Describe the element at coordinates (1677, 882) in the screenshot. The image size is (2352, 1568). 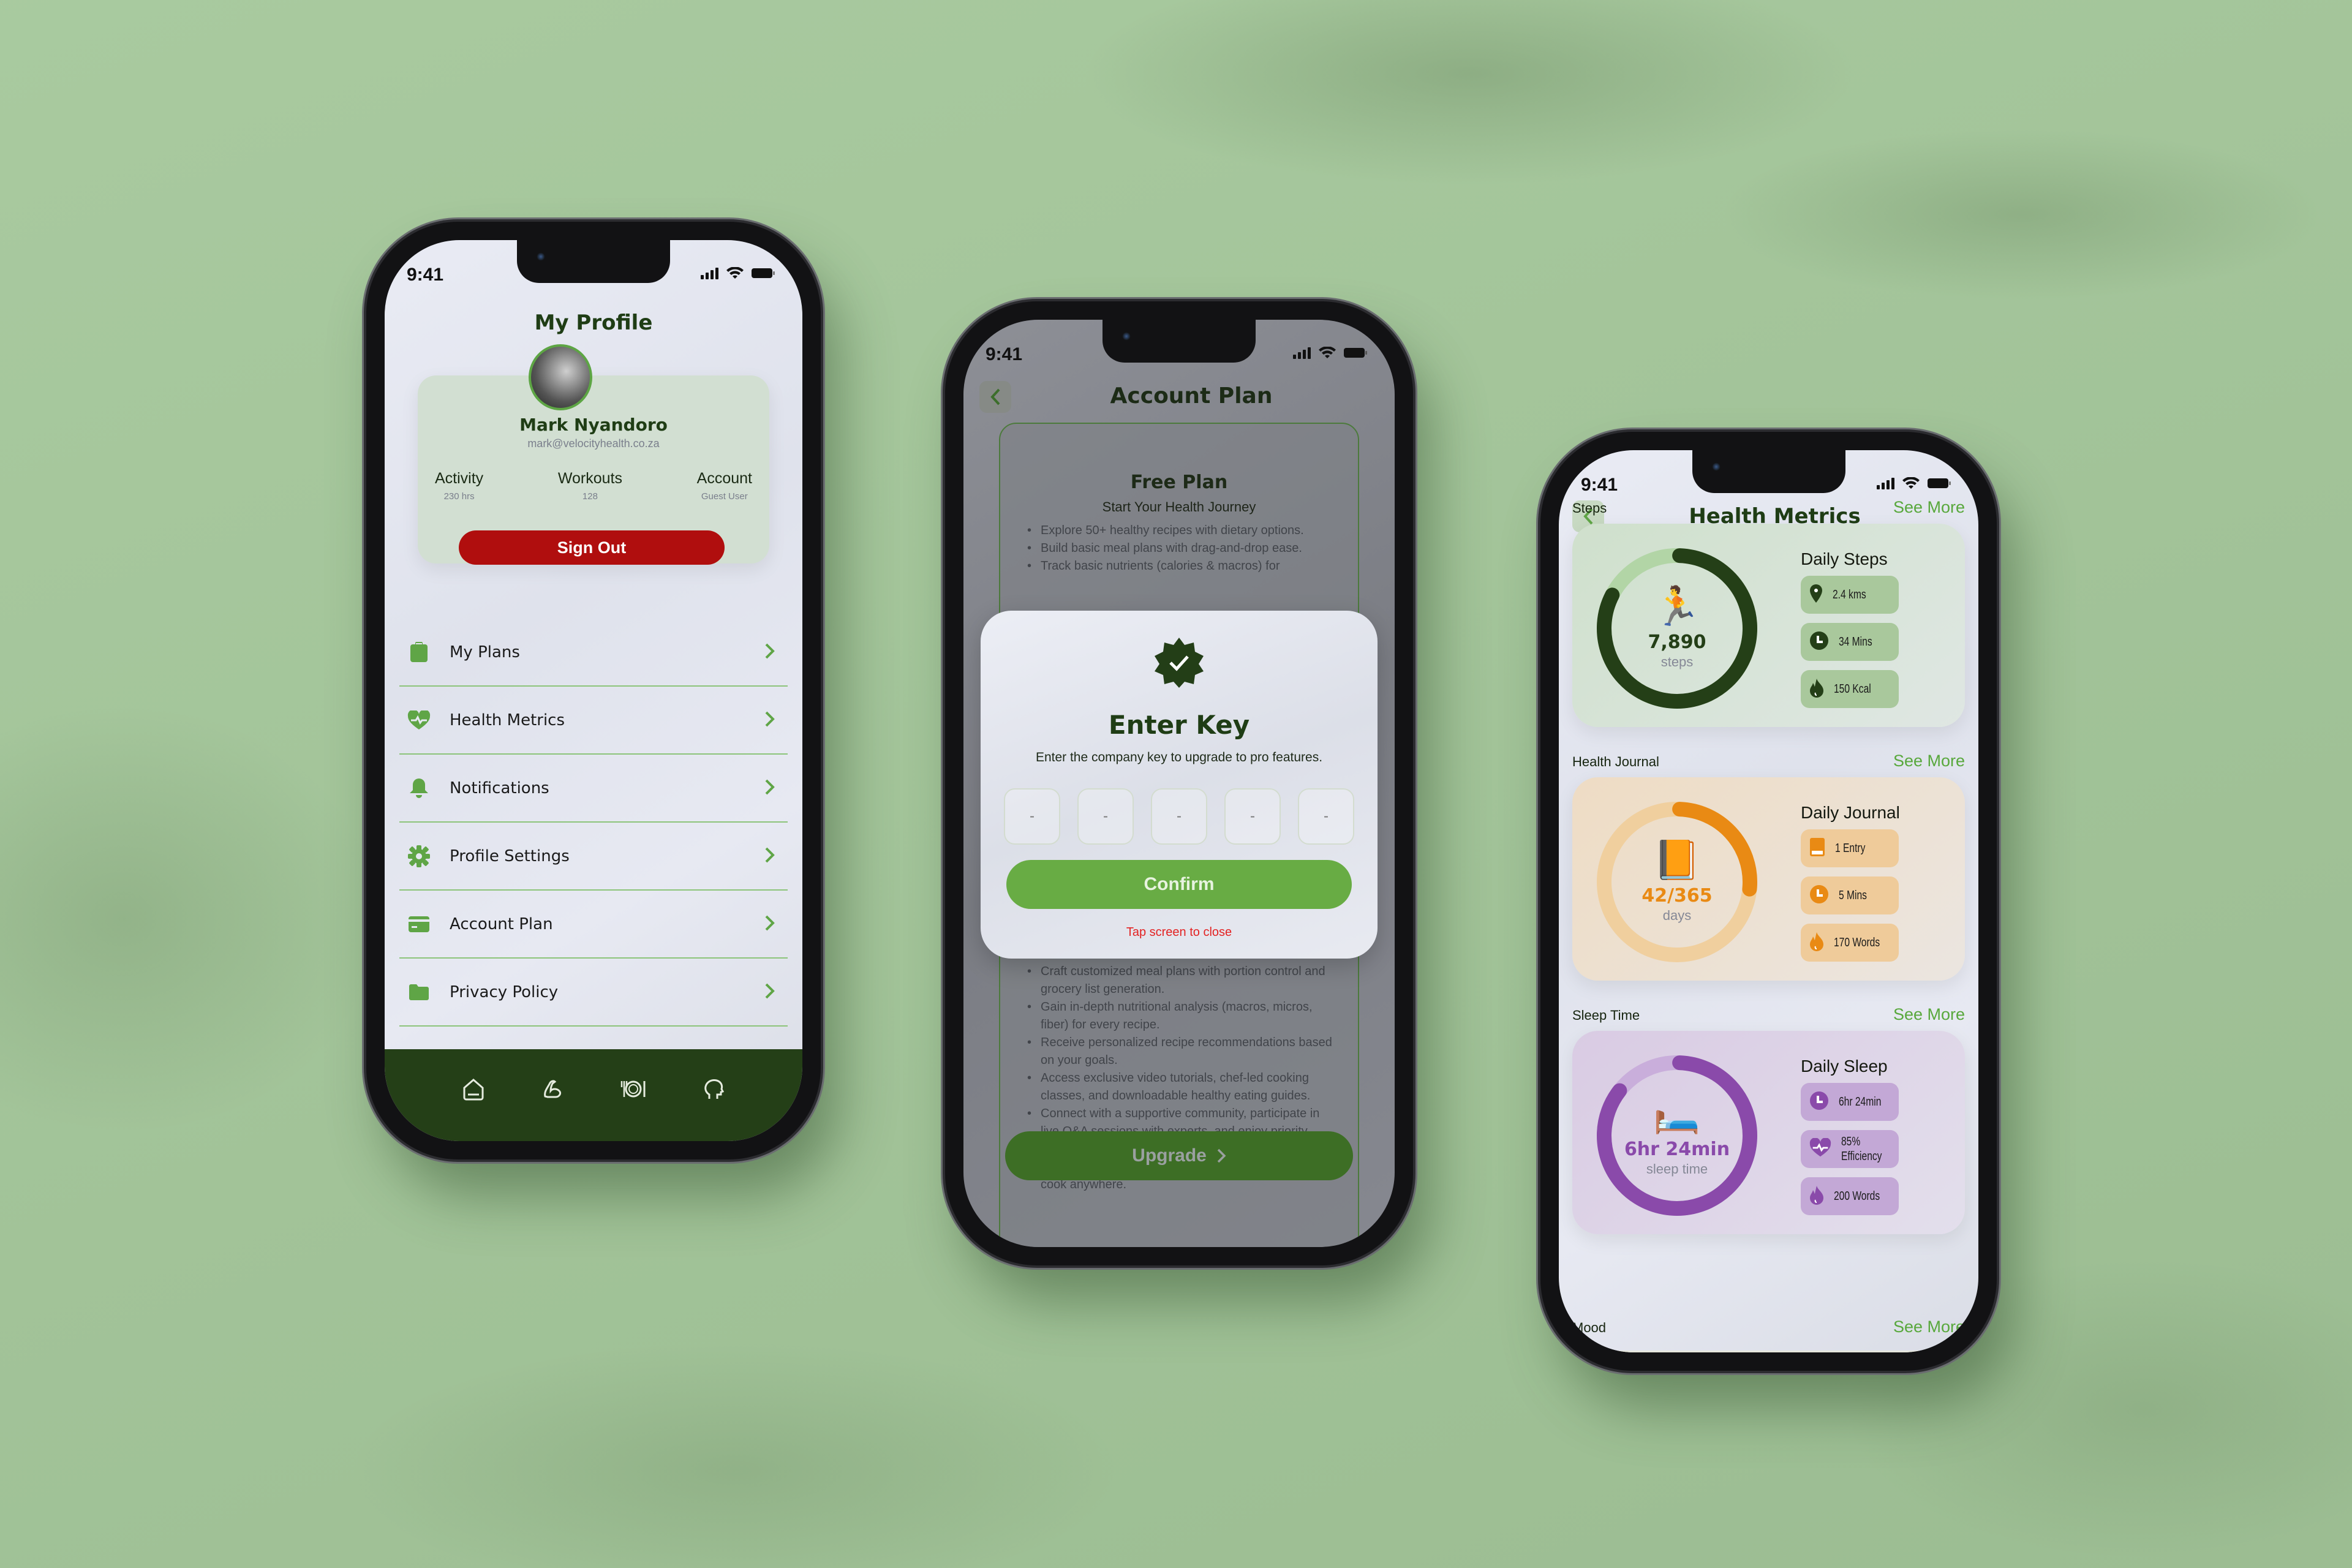
I see `ring-center: 📙 42/365 days` at that location.